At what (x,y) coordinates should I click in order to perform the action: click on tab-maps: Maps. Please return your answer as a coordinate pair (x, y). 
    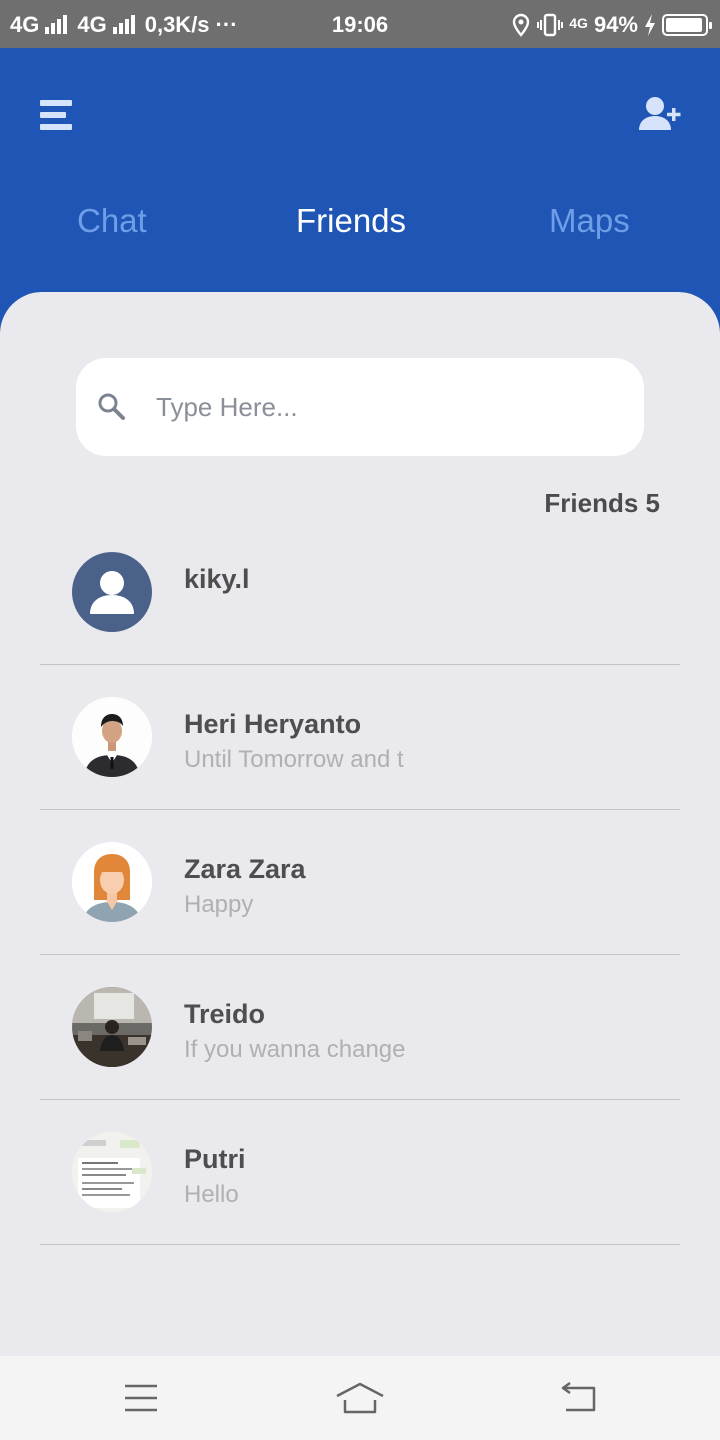
    Looking at the image, I should click on (589, 221).